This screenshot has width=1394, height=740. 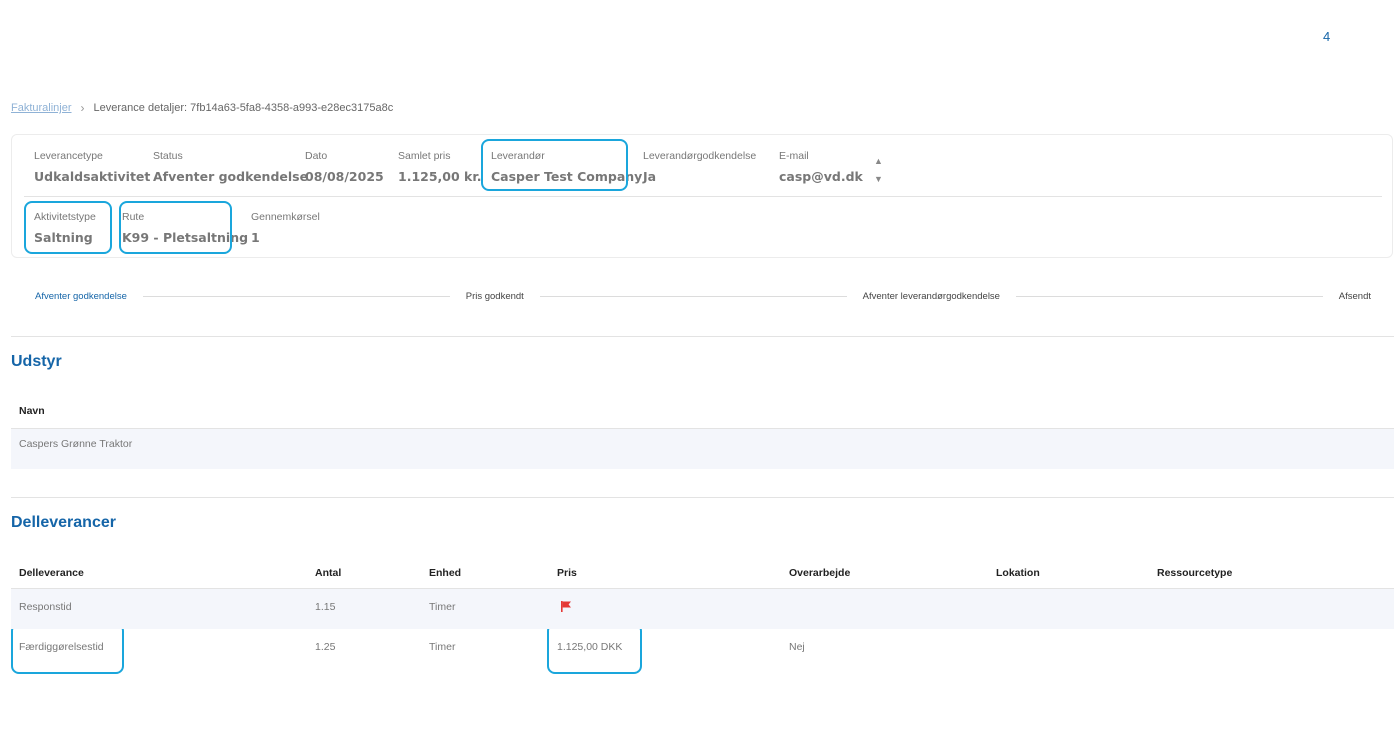 What do you see at coordinates (36, 361) in the screenshot?
I see `section-title-udstyr: Udstyr` at bounding box center [36, 361].